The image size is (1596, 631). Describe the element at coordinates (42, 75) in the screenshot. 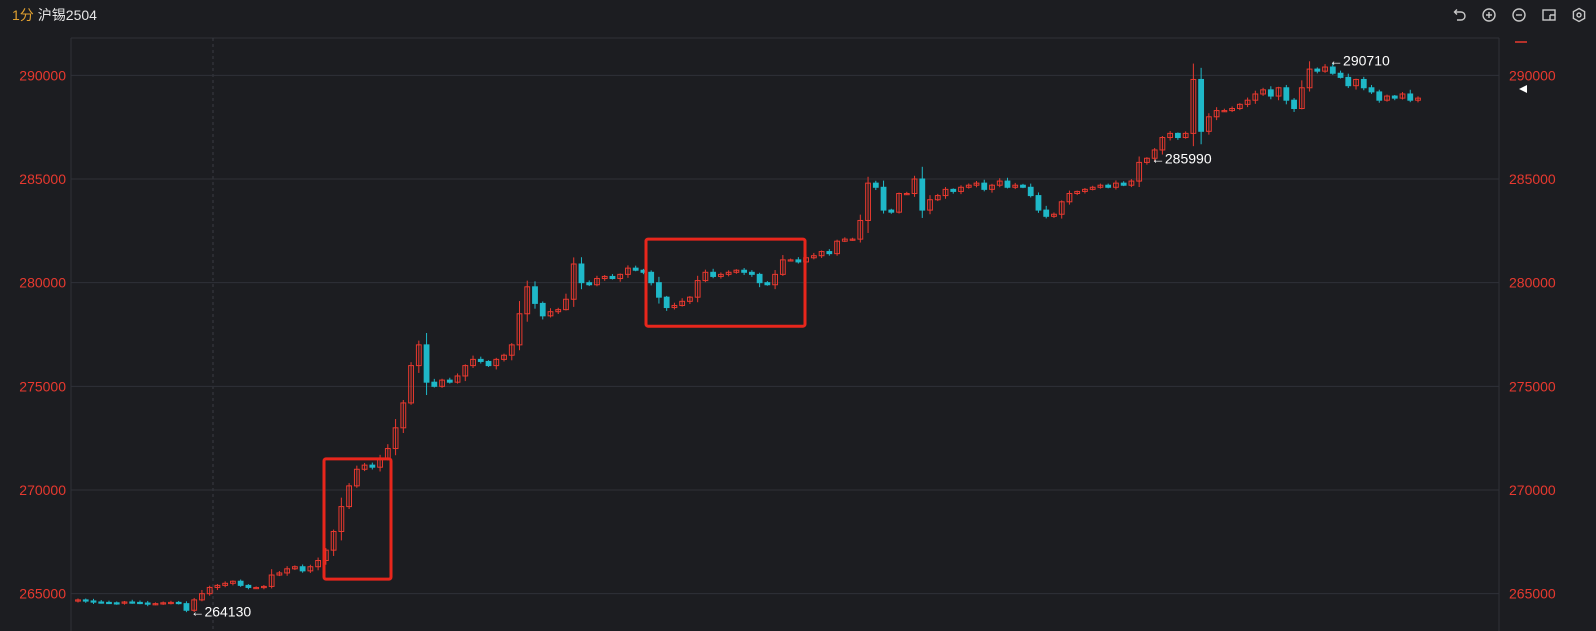

I see `y-tick-label-left: 290000` at that location.